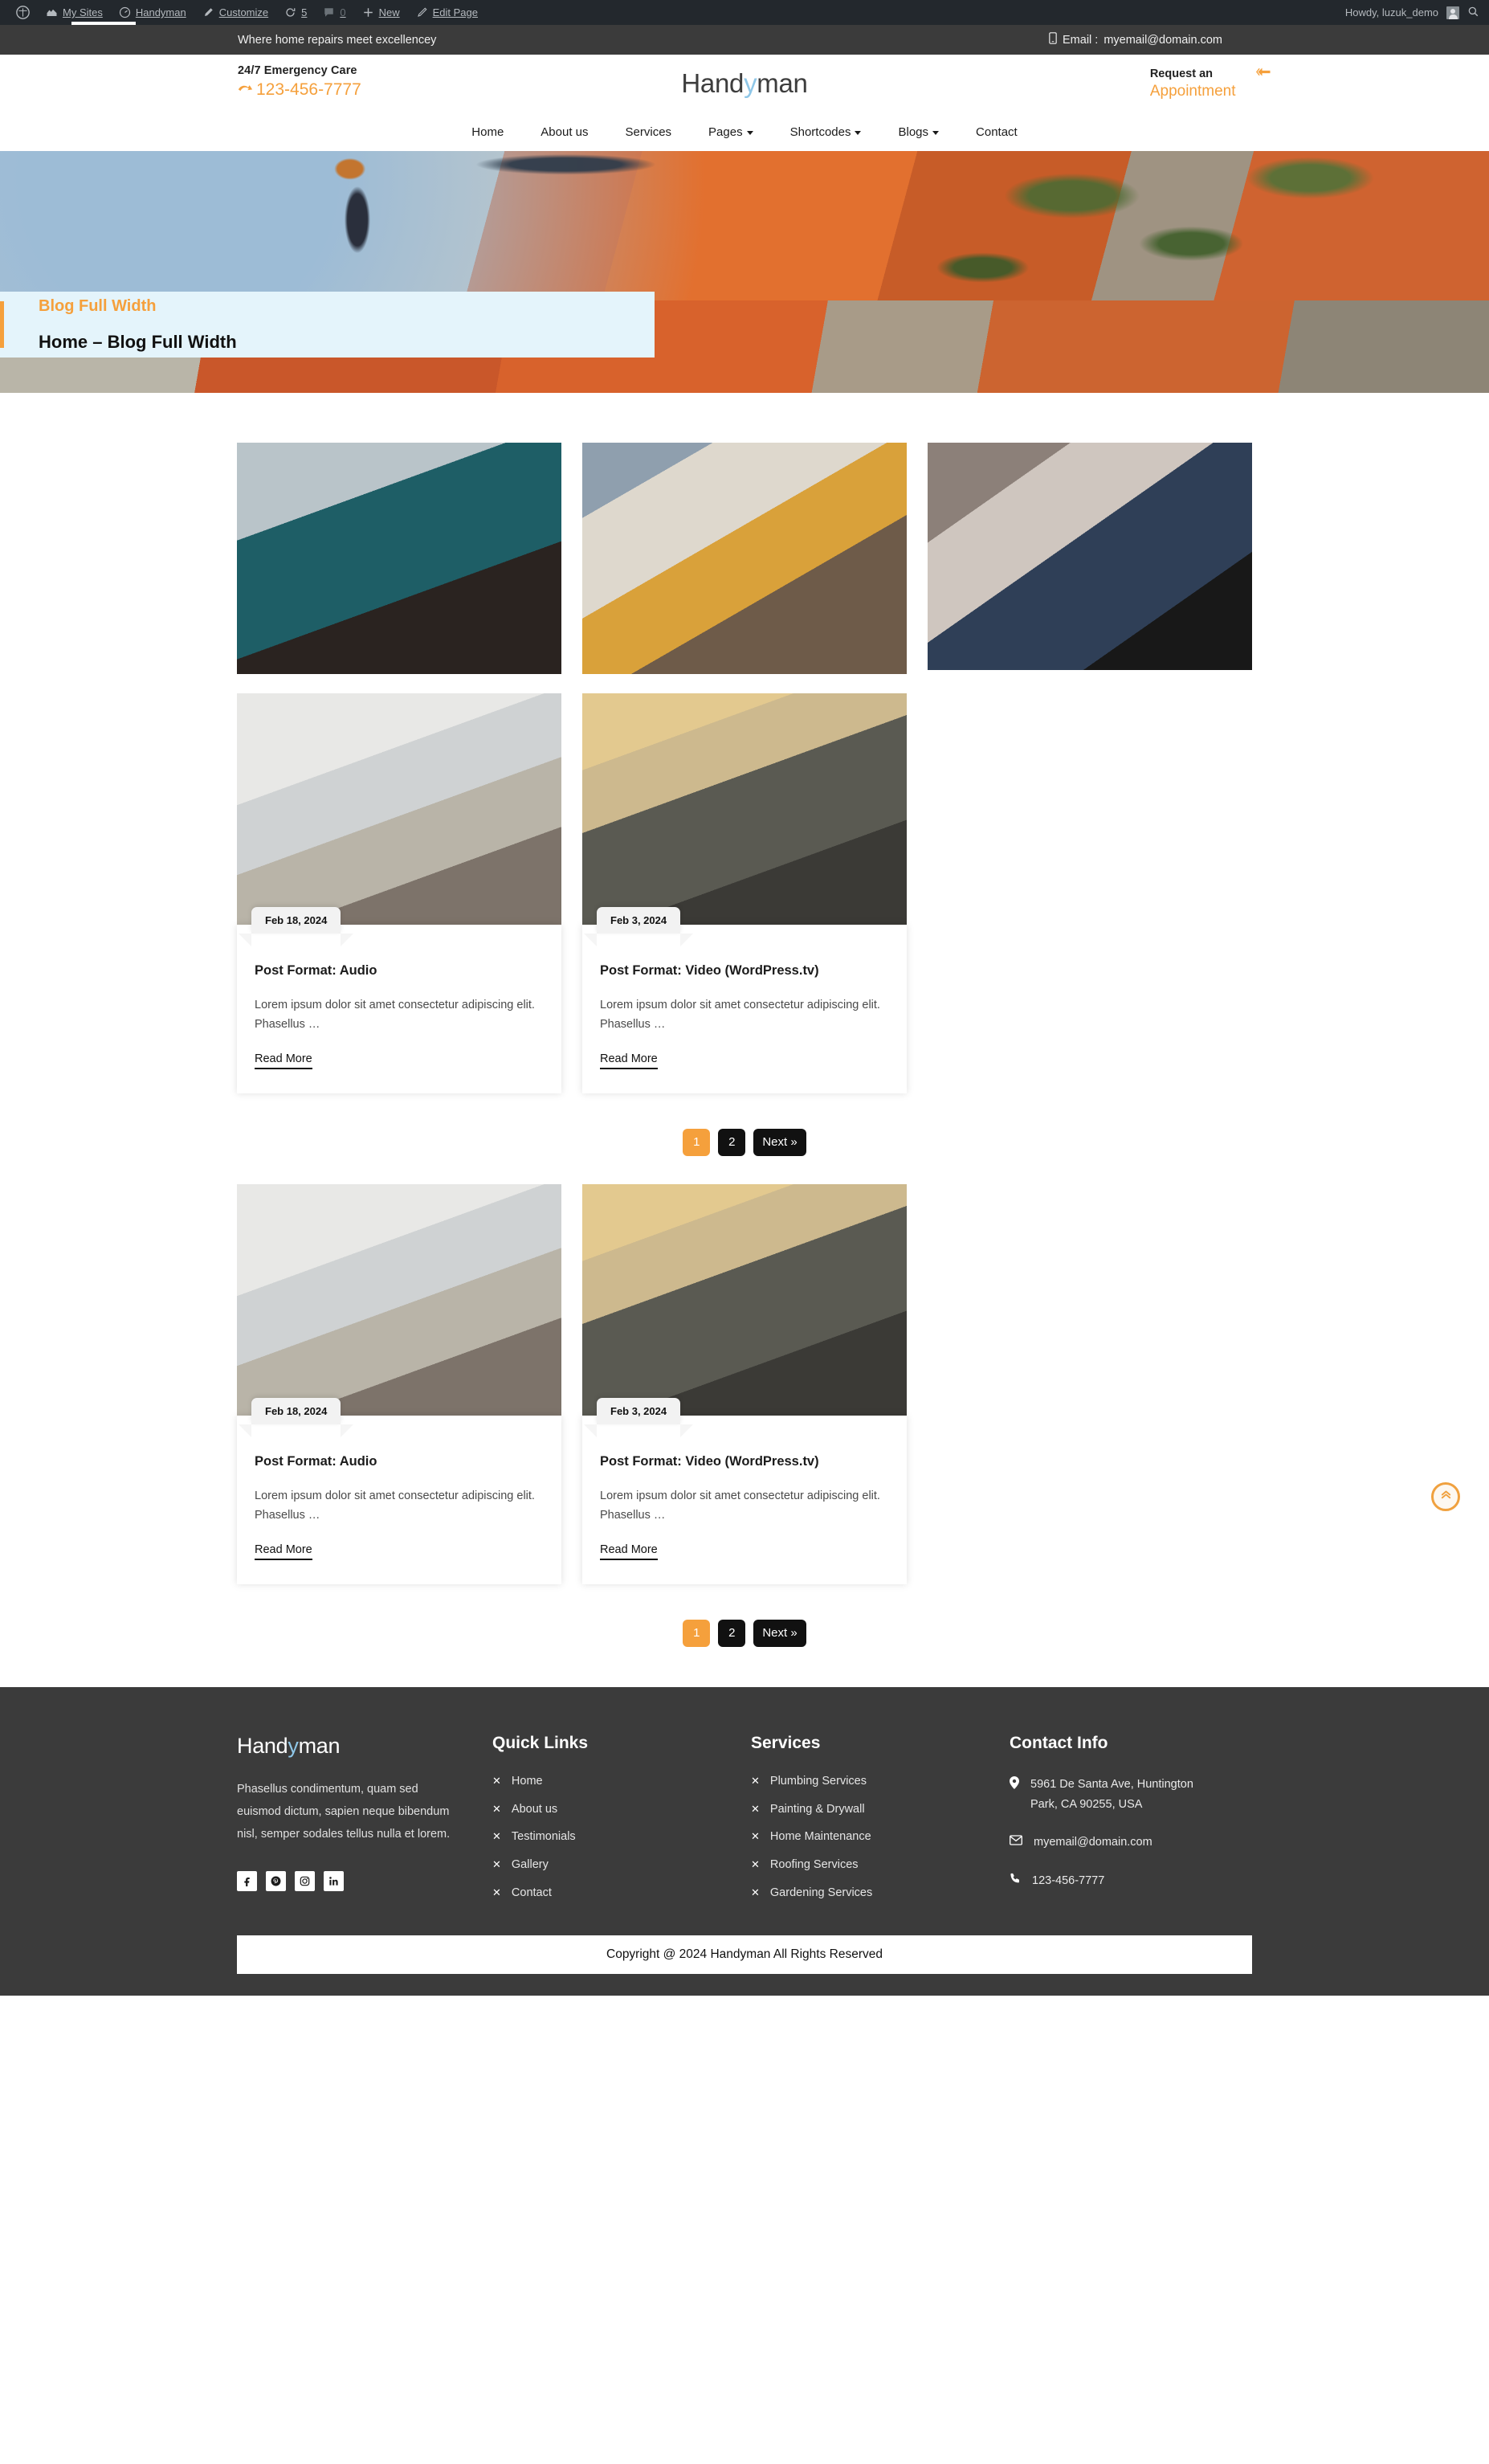 This screenshot has width=1489, height=2464. What do you see at coordinates (276, 1881) in the screenshot?
I see `pinterest-icon` at bounding box center [276, 1881].